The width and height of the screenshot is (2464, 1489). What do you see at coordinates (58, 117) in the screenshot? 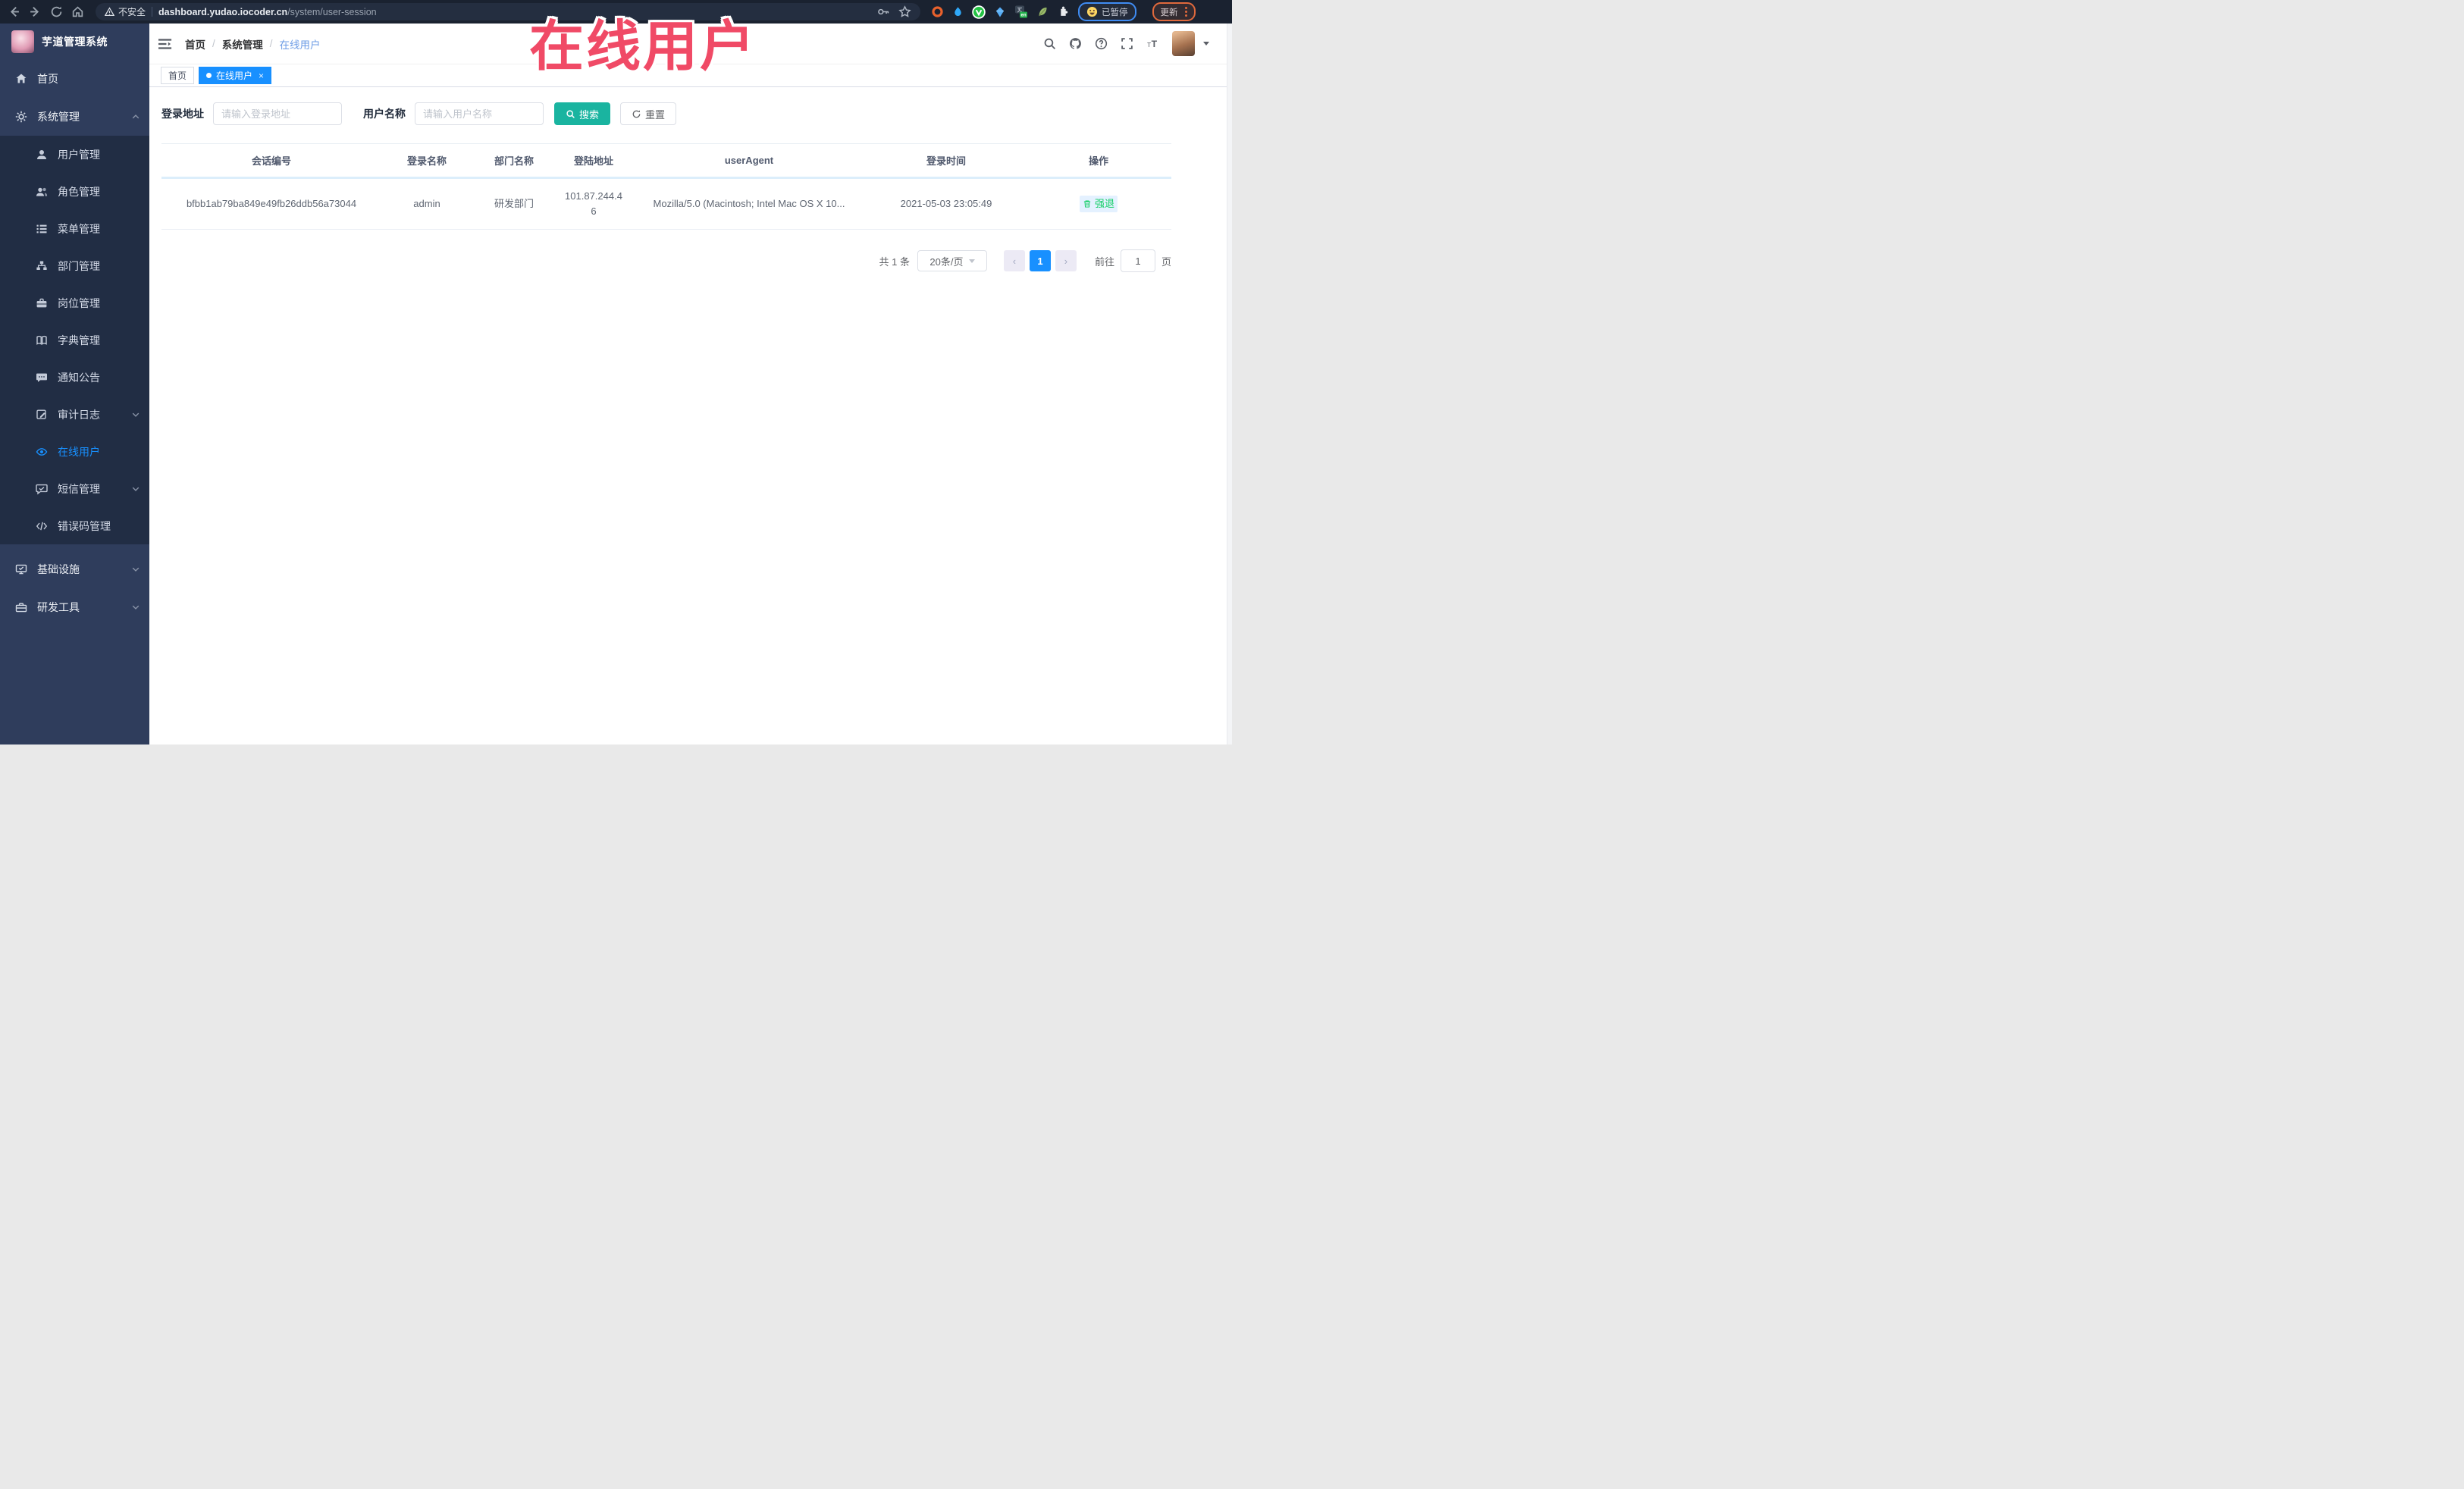
I see `sidebar-item-label: 系统管理` at bounding box center [58, 117].